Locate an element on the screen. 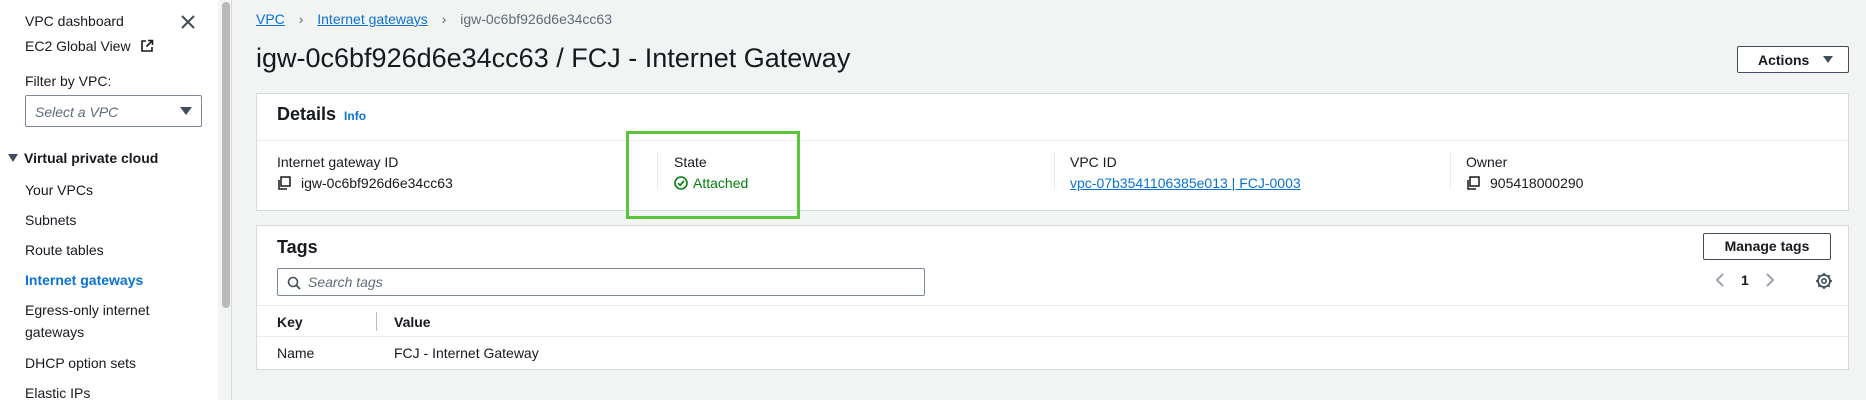  tag-search-input is located at coordinates (608, 282).